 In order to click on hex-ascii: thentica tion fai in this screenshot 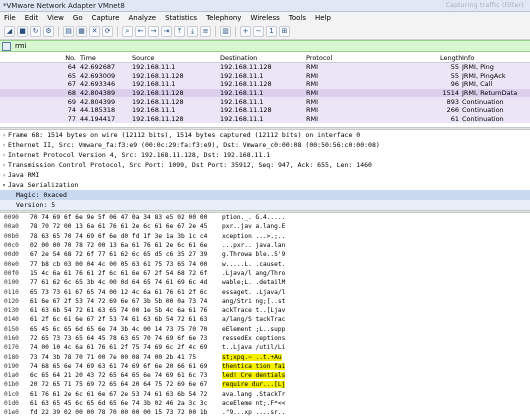, I will do `click(292, 366)`.